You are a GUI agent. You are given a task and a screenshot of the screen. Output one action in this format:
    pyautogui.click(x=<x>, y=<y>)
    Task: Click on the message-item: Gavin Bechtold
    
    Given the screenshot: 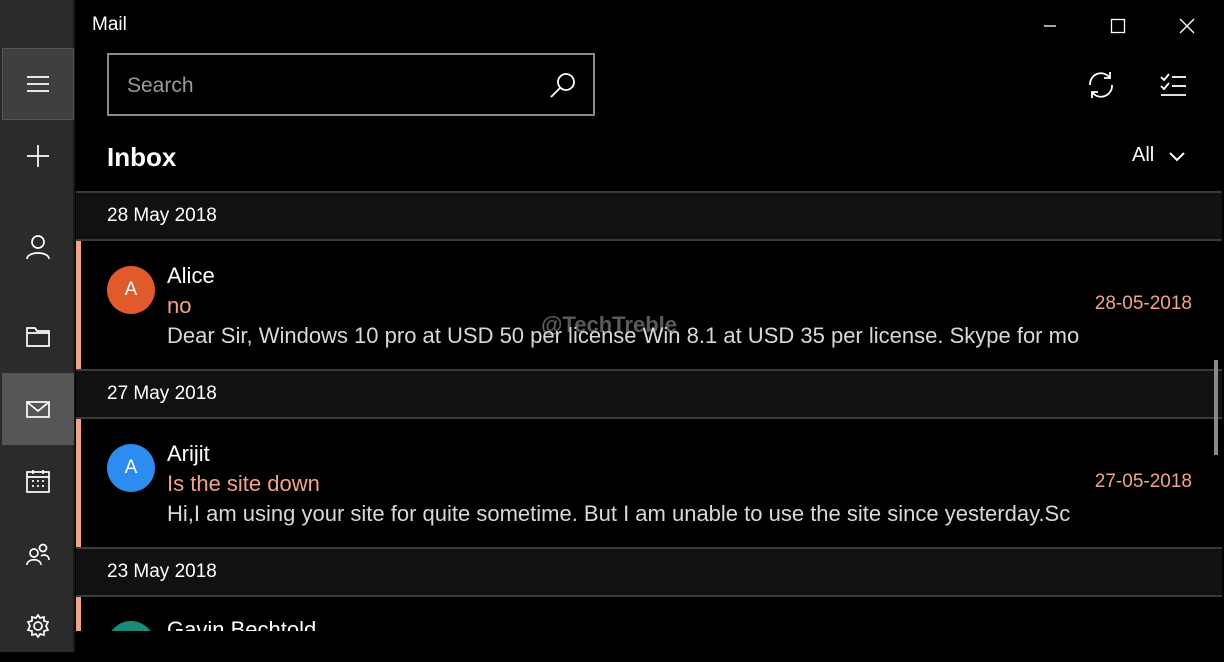 What is the action you would take?
    pyautogui.click(x=649, y=614)
    